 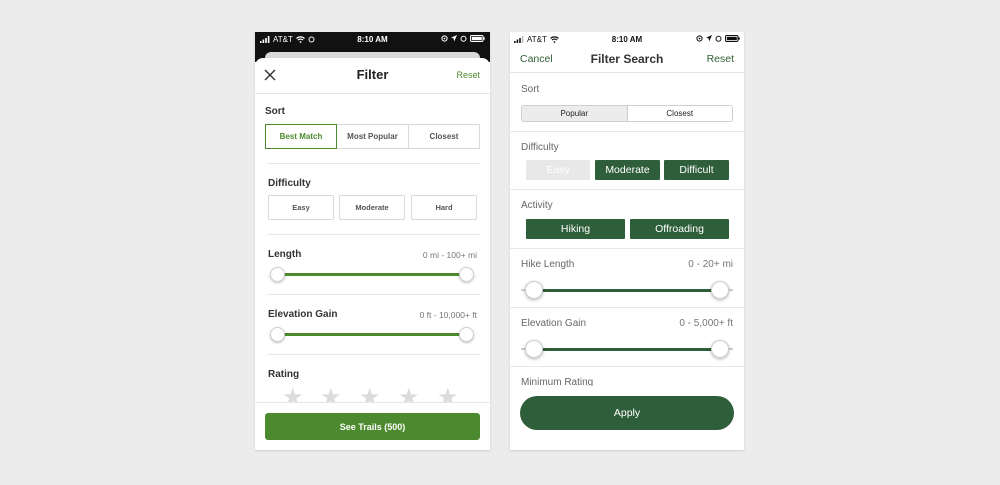 I want to click on length-slider-track, so click(x=372, y=274).